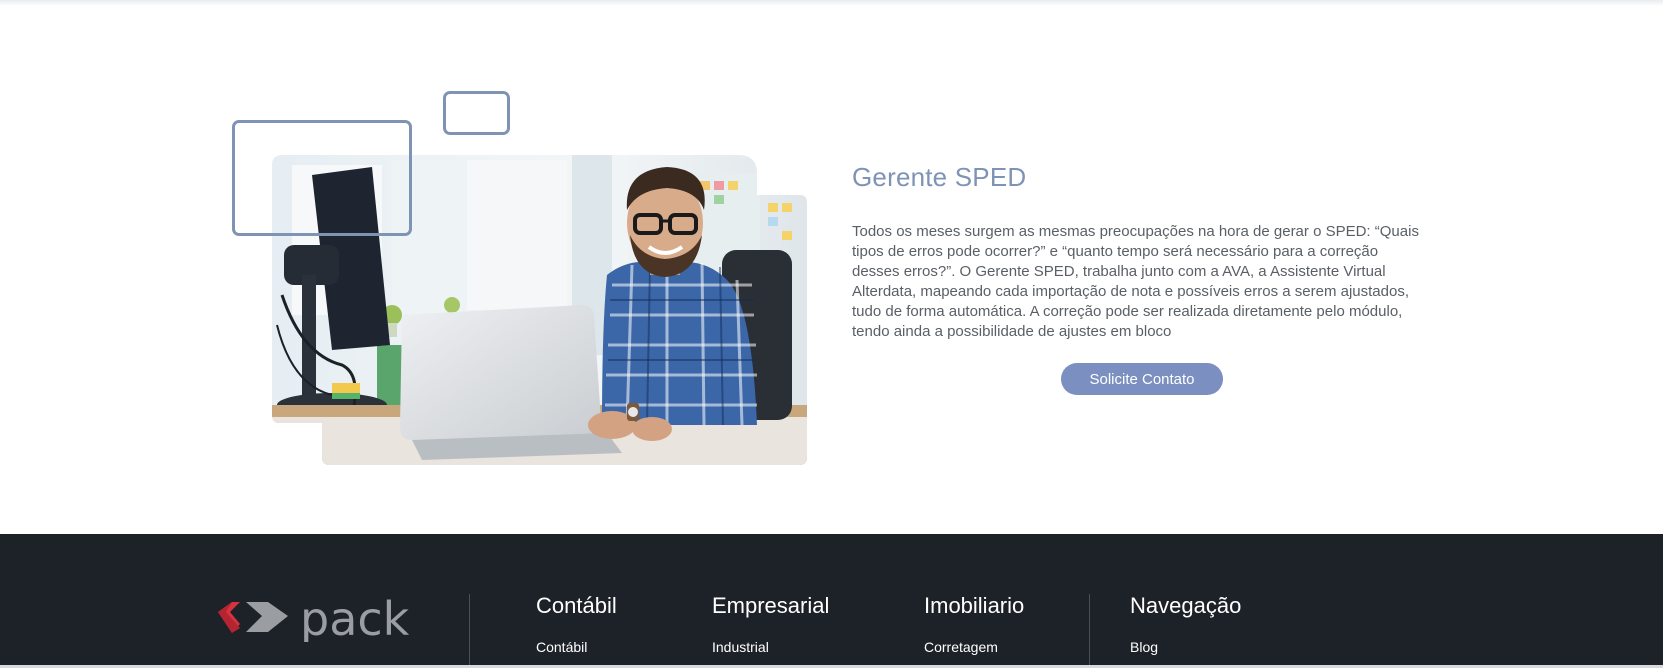 The image size is (1663, 668). I want to click on decorative-frame-small, so click(476, 113).